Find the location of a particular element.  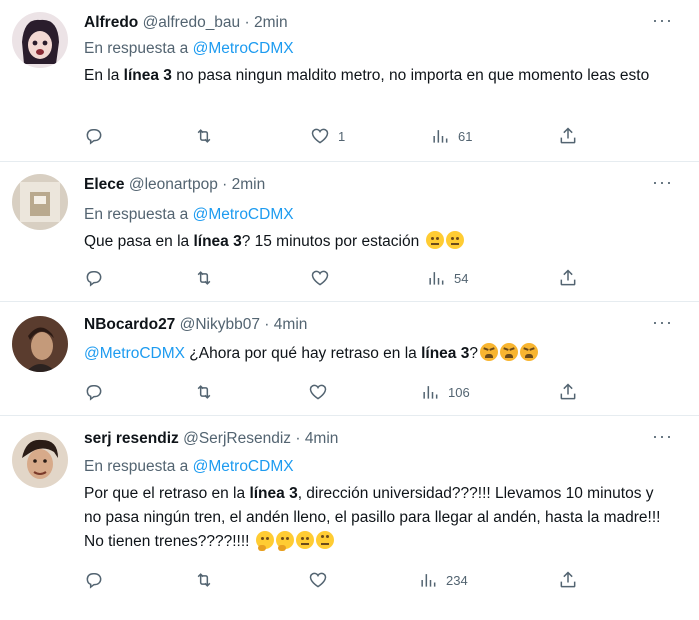

user-handle: @leonartpop is located at coordinates (173, 184).